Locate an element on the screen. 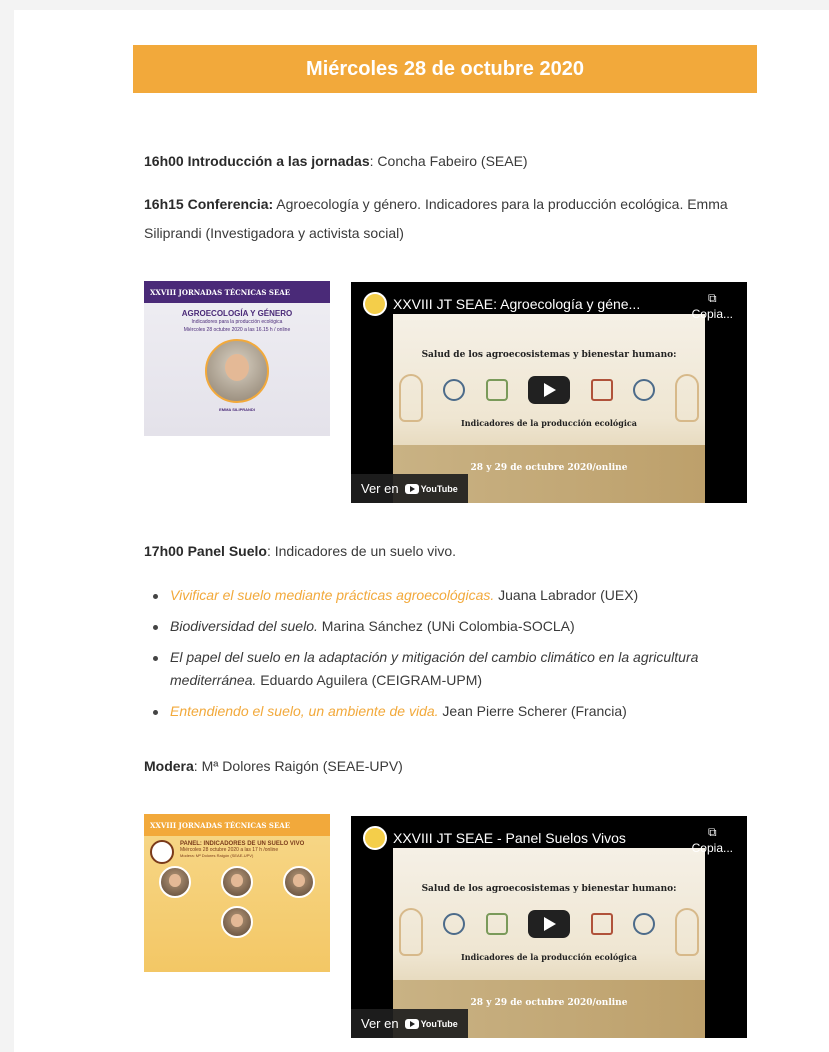 The height and width of the screenshot is (1052, 829). poster-subheading: Indicadores para la producción ecológica is located at coordinates (237, 322).